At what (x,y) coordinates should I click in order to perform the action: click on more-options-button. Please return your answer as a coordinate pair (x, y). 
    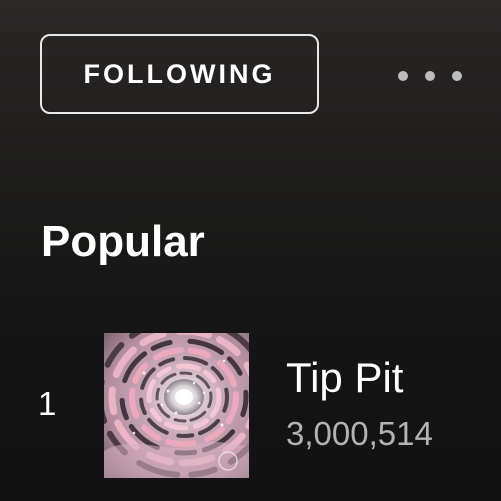
    Looking at the image, I should click on (430, 76).